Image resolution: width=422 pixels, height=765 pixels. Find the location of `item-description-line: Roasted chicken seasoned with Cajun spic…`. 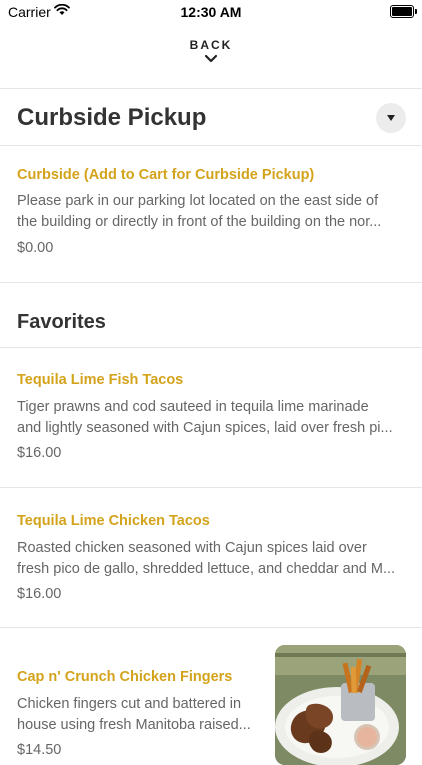

item-description-line: Roasted chicken seasoned with Cajun spic… is located at coordinates (192, 548).